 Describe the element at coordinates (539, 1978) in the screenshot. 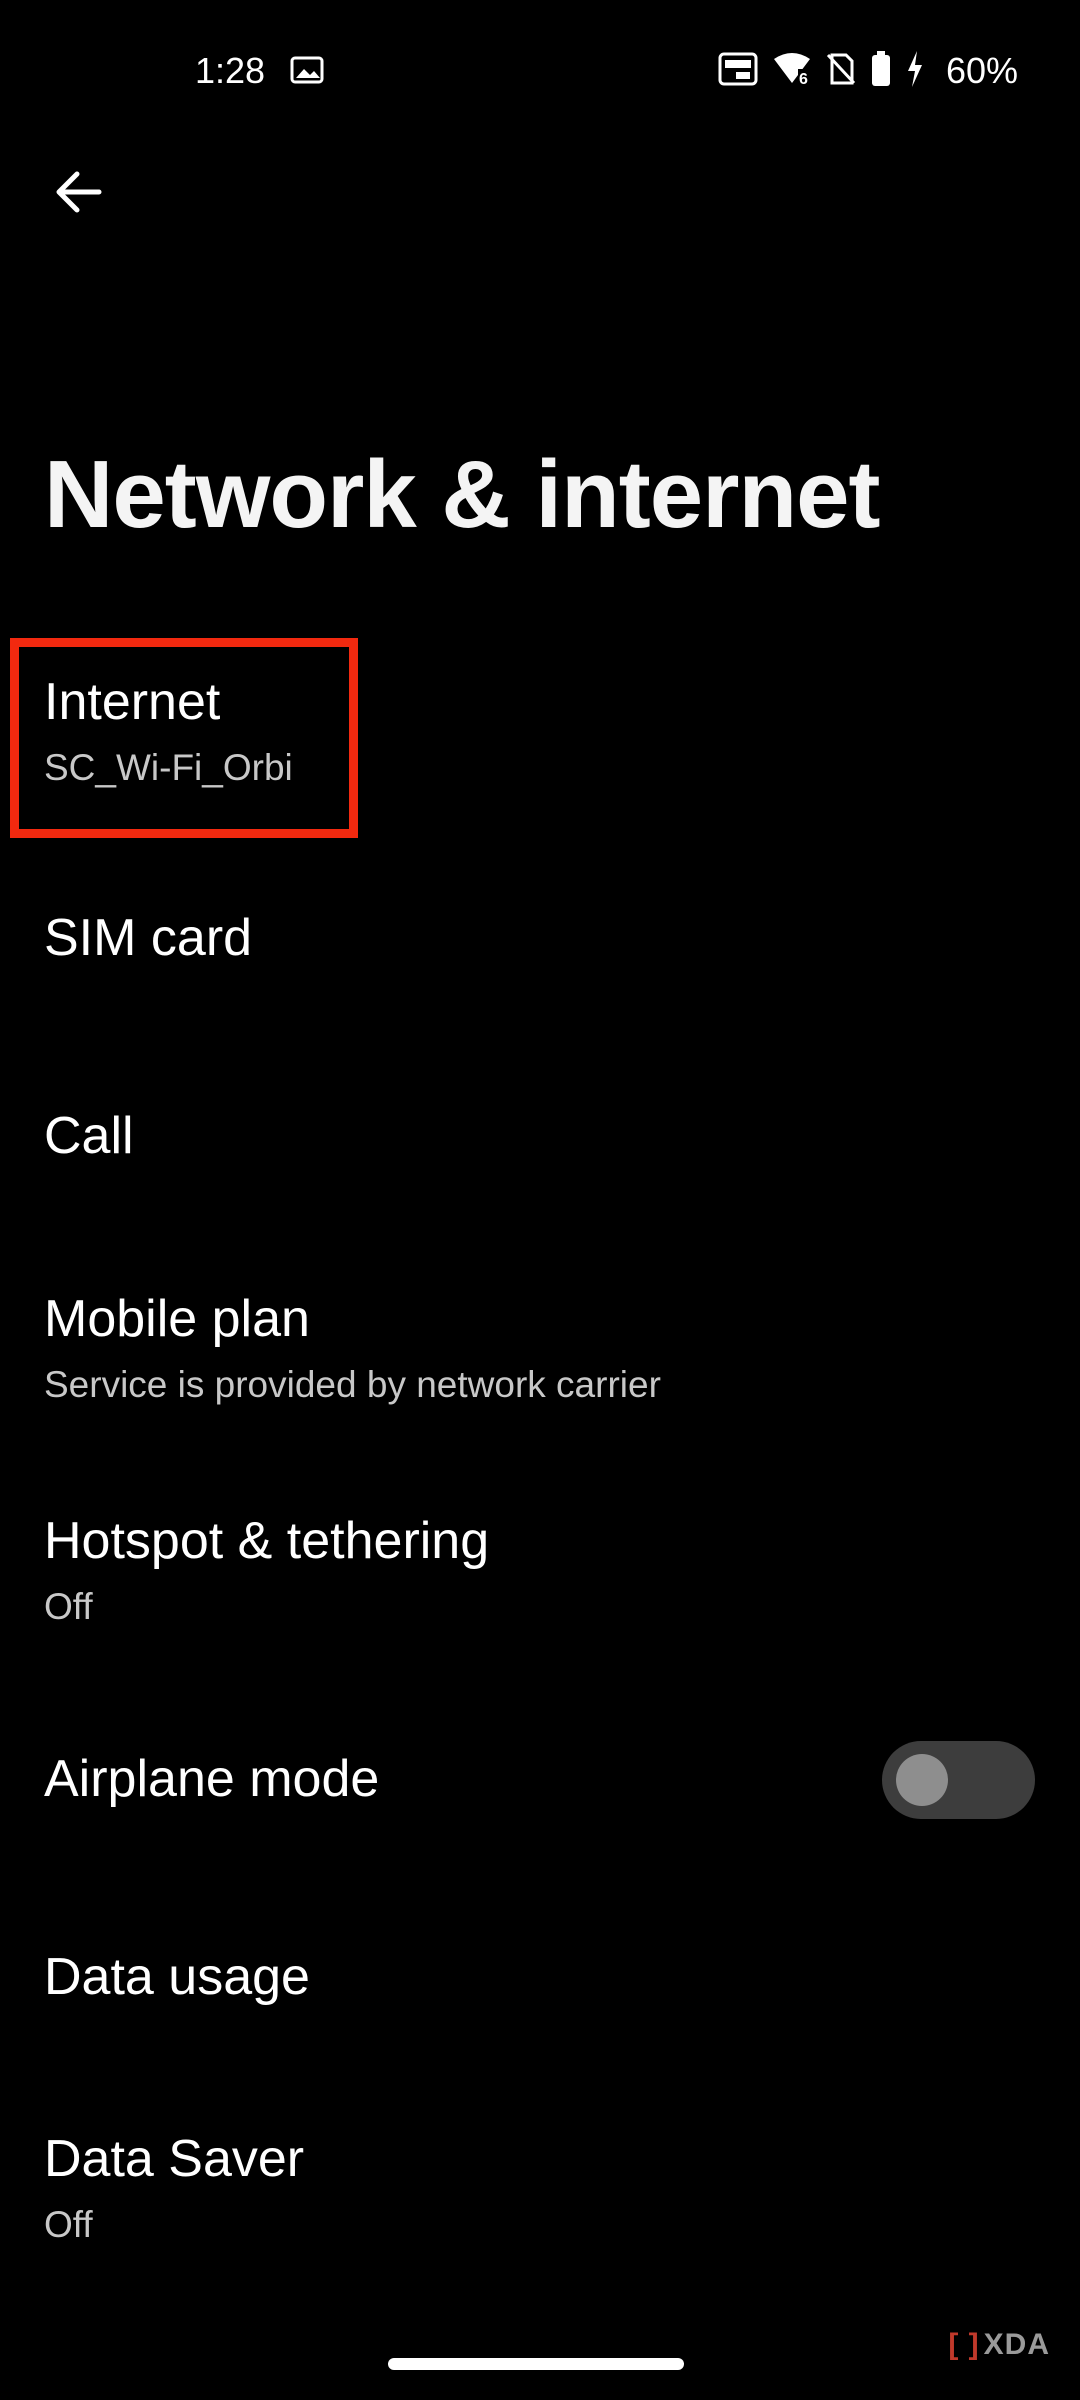

I see `settings-item-data-usage: Data usage` at that location.